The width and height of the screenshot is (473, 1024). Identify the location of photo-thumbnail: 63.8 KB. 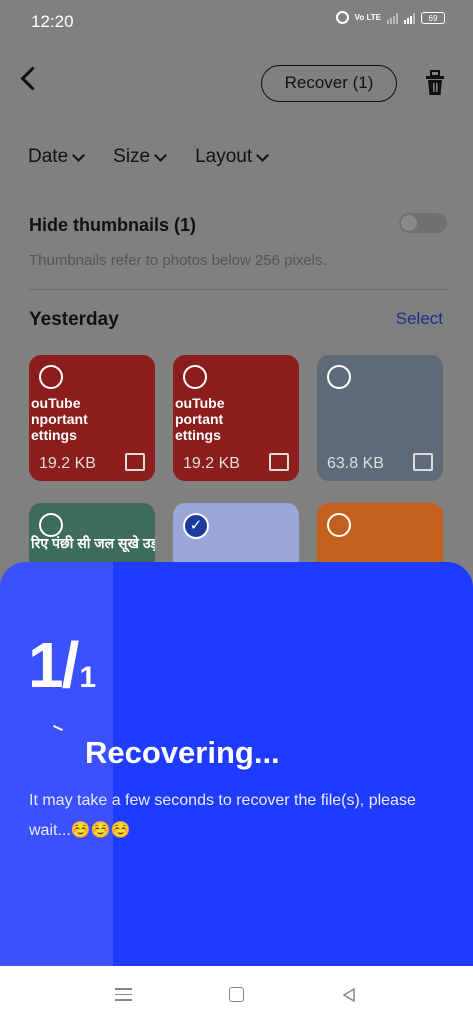
(380, 418).